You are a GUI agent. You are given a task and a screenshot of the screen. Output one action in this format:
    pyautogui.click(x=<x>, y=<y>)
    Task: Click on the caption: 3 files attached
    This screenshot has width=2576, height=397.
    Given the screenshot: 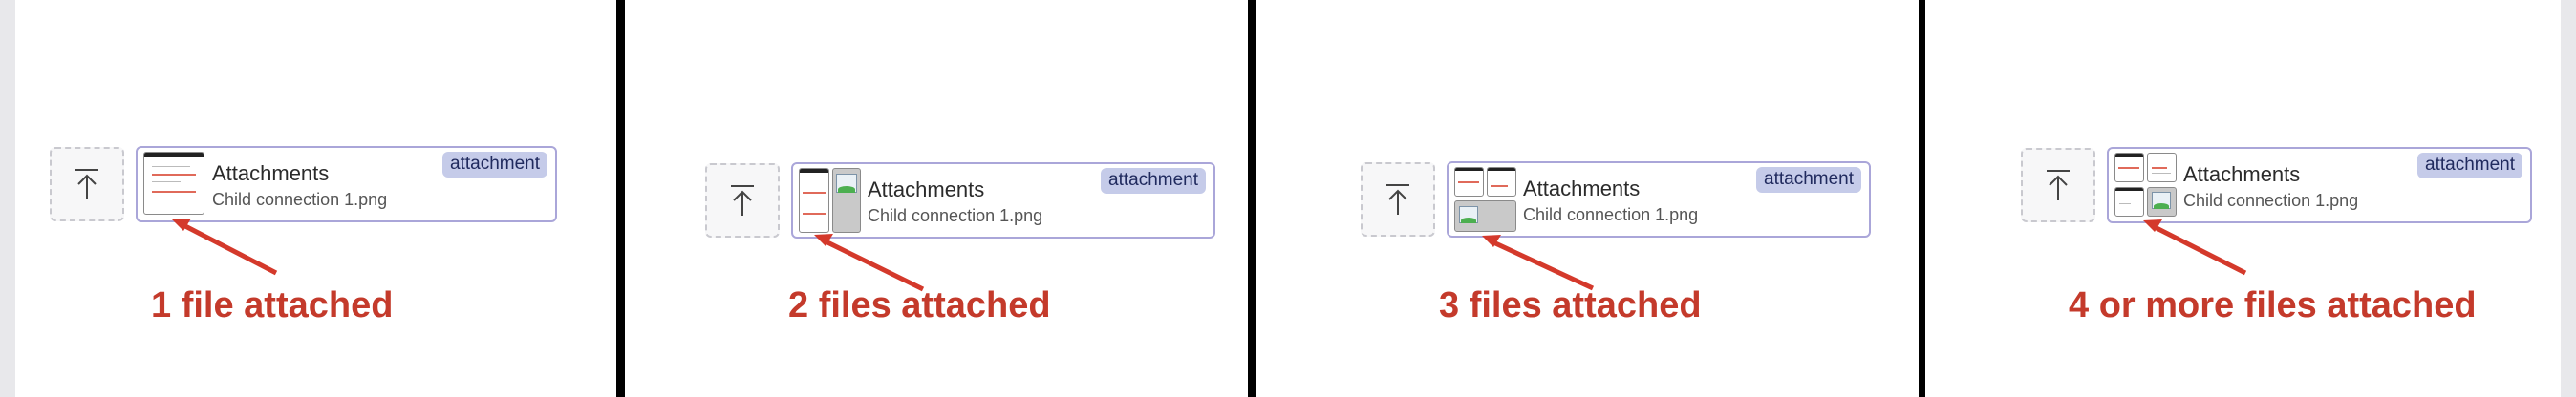 What is the action you would take?
    pyautogui.click(x=1570, y=305)
    